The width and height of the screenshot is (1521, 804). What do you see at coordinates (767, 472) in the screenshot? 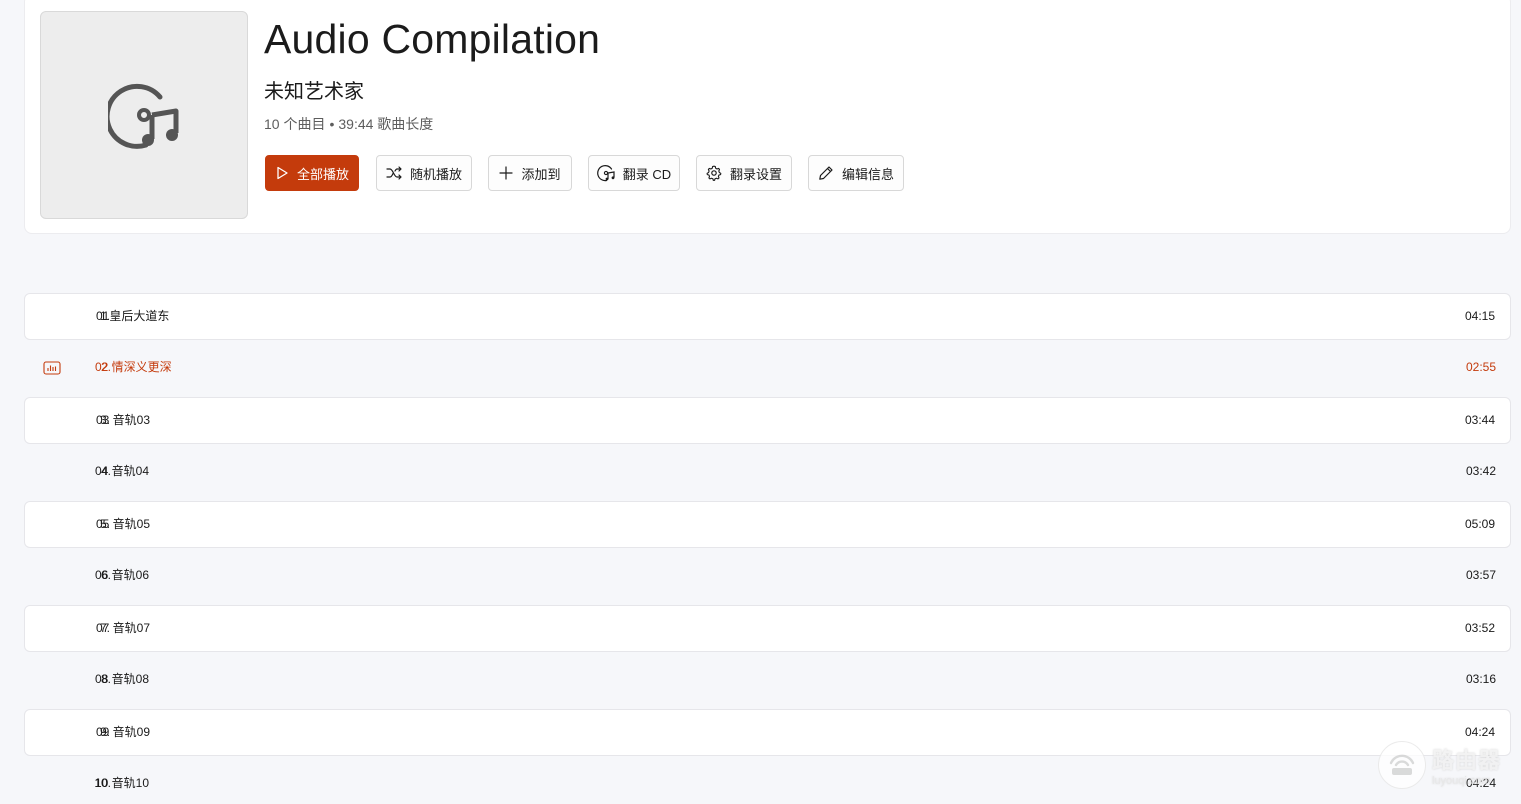
I see `track-row: 4. 04 音轨04 03:42` at bounding box center [767, 472].